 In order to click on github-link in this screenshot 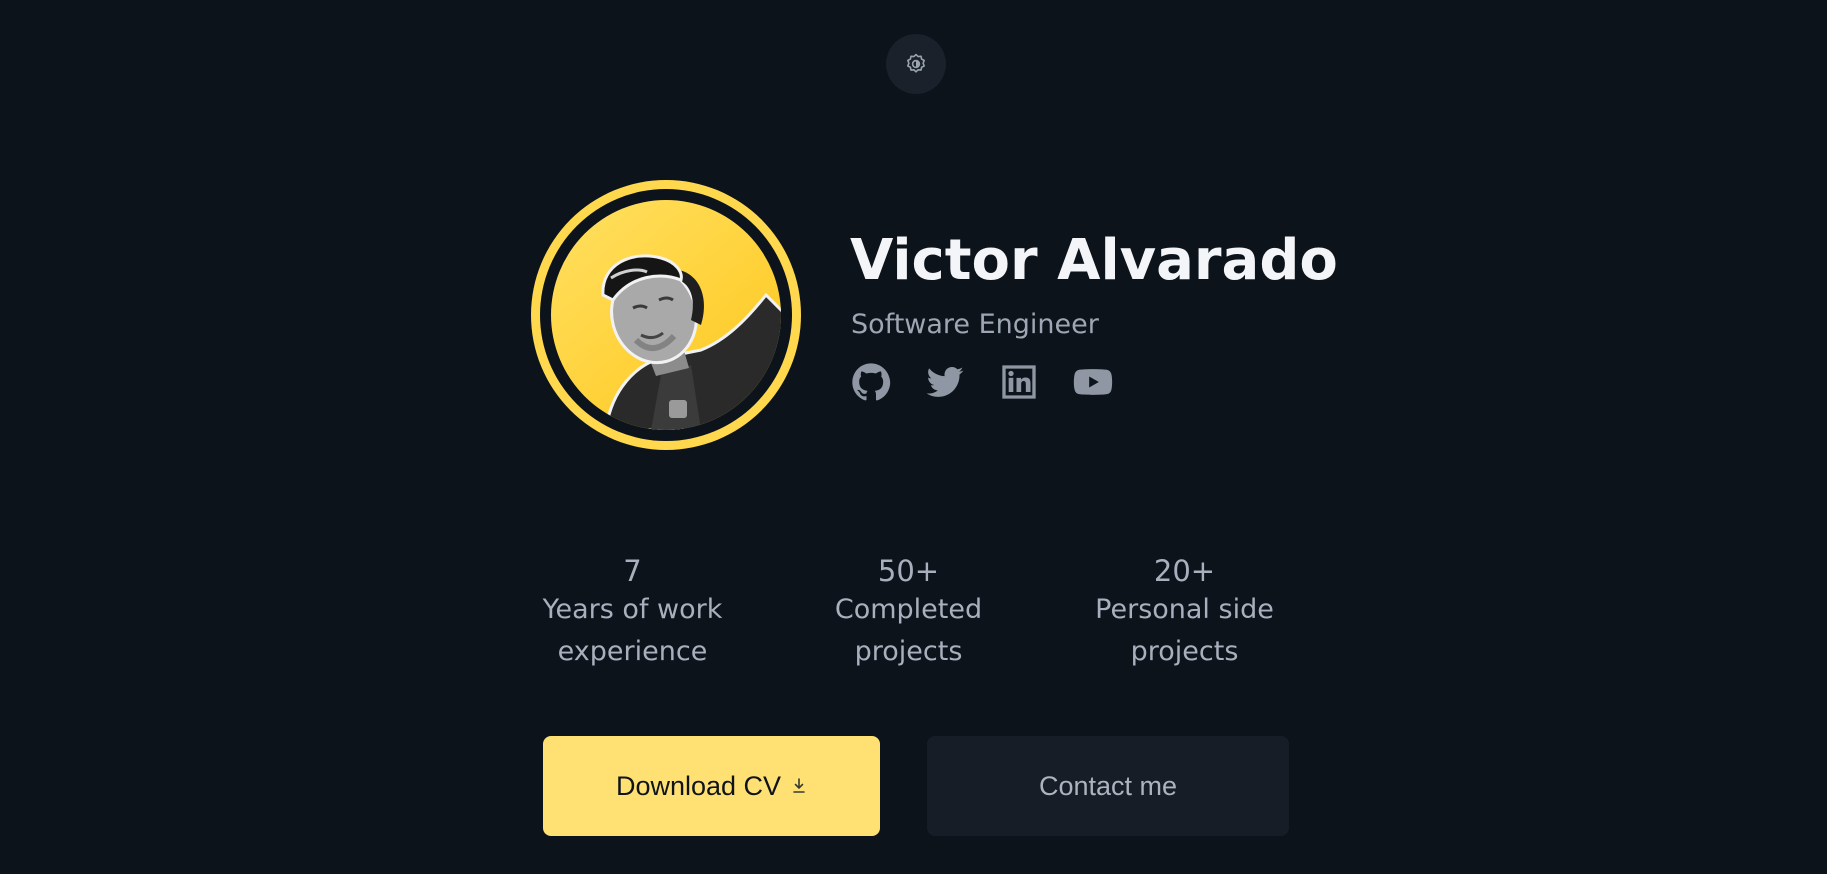, I will do `click(871, 382)`.